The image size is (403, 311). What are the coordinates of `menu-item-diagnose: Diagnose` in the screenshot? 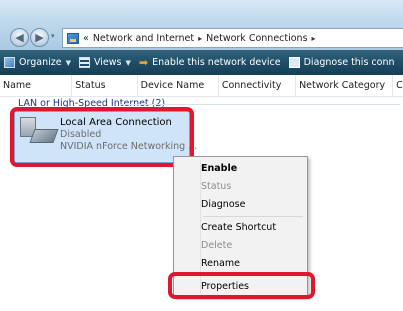 It's located at (223, 204).